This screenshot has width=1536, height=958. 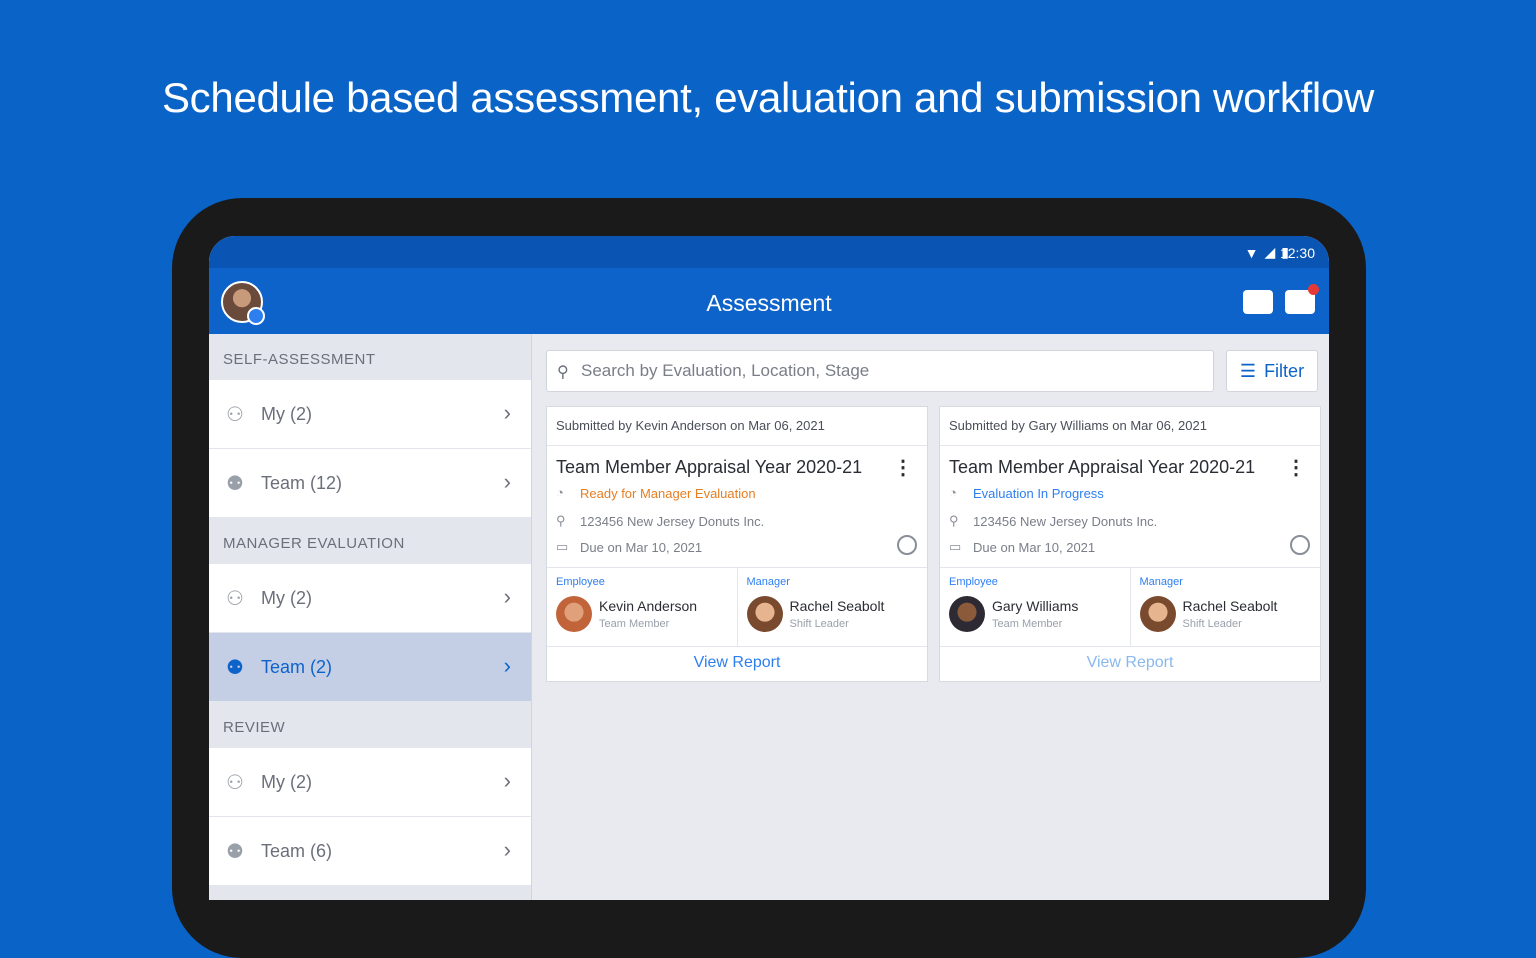 What do you see at coordinates (370, 667) in the screenshot?
I see `sidebar-item-manager-team: ⚉ Team (2) ›` at bounding box center [370, 667].